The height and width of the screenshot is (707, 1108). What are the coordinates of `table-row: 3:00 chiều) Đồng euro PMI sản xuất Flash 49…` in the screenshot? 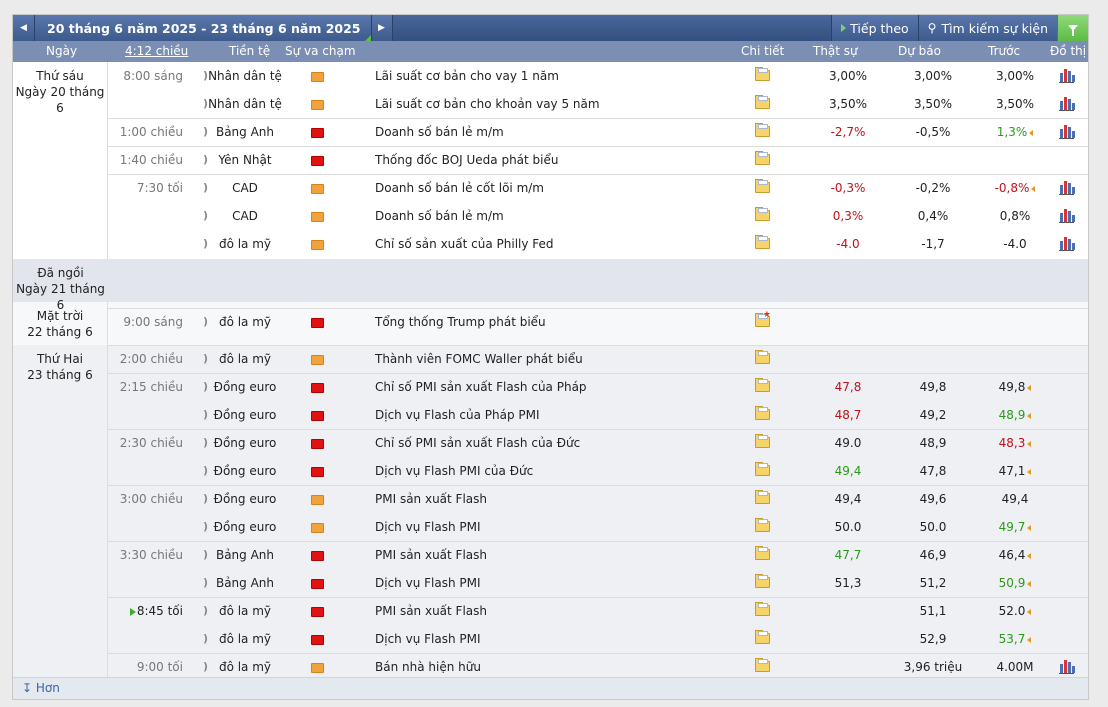 It's located at (598, 499).